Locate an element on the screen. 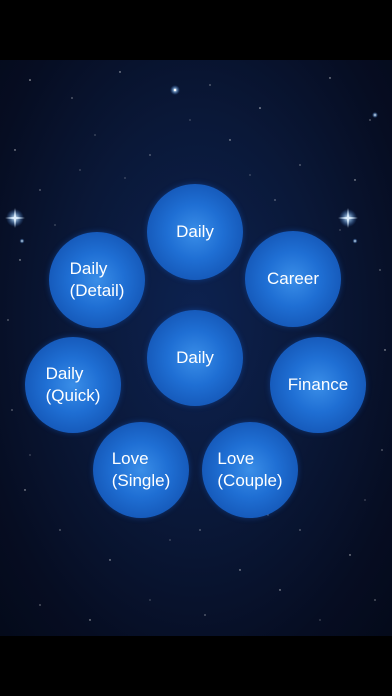  daily-quick-button: Daily (Quick) is located at coordinates (73, 385).